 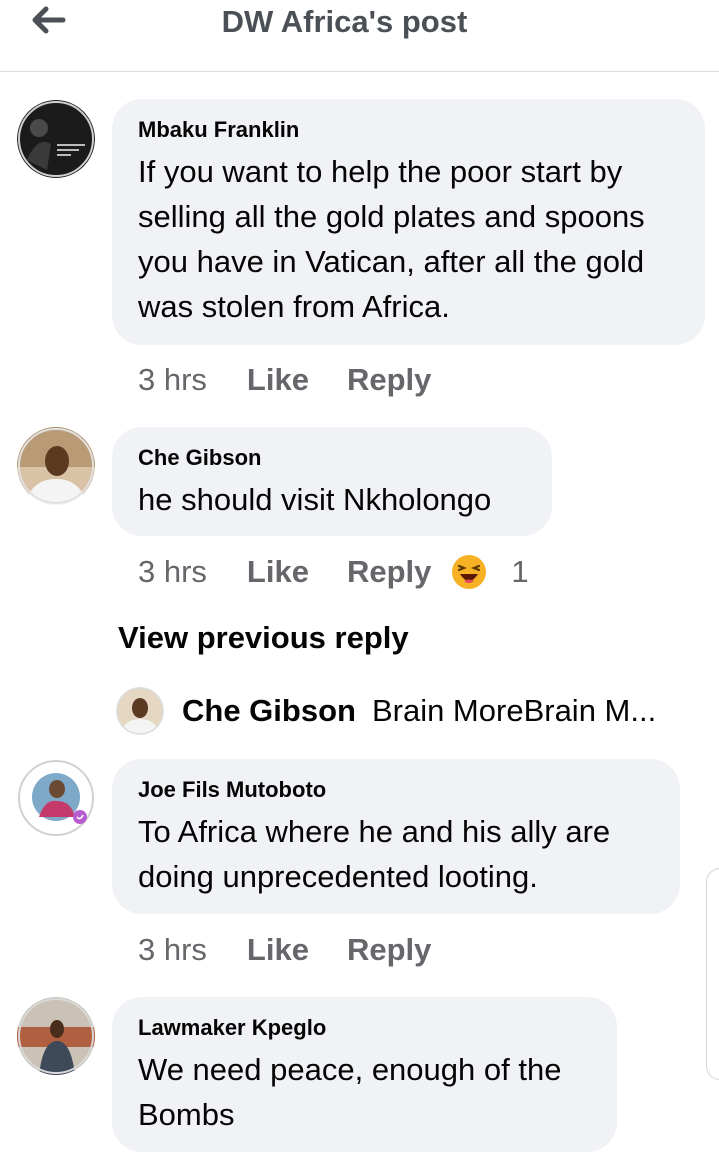 I want to click on view-previous-reply-link: View previous reply, so click(x=263, y=638).